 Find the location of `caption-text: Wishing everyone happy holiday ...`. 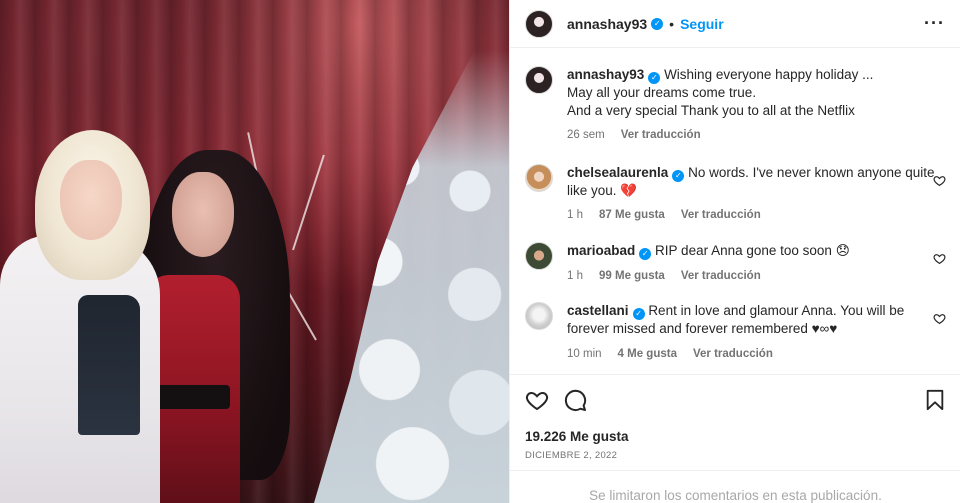

caption-text: Wishing everyone happy holiday ... is located at coordinates (769, 74).